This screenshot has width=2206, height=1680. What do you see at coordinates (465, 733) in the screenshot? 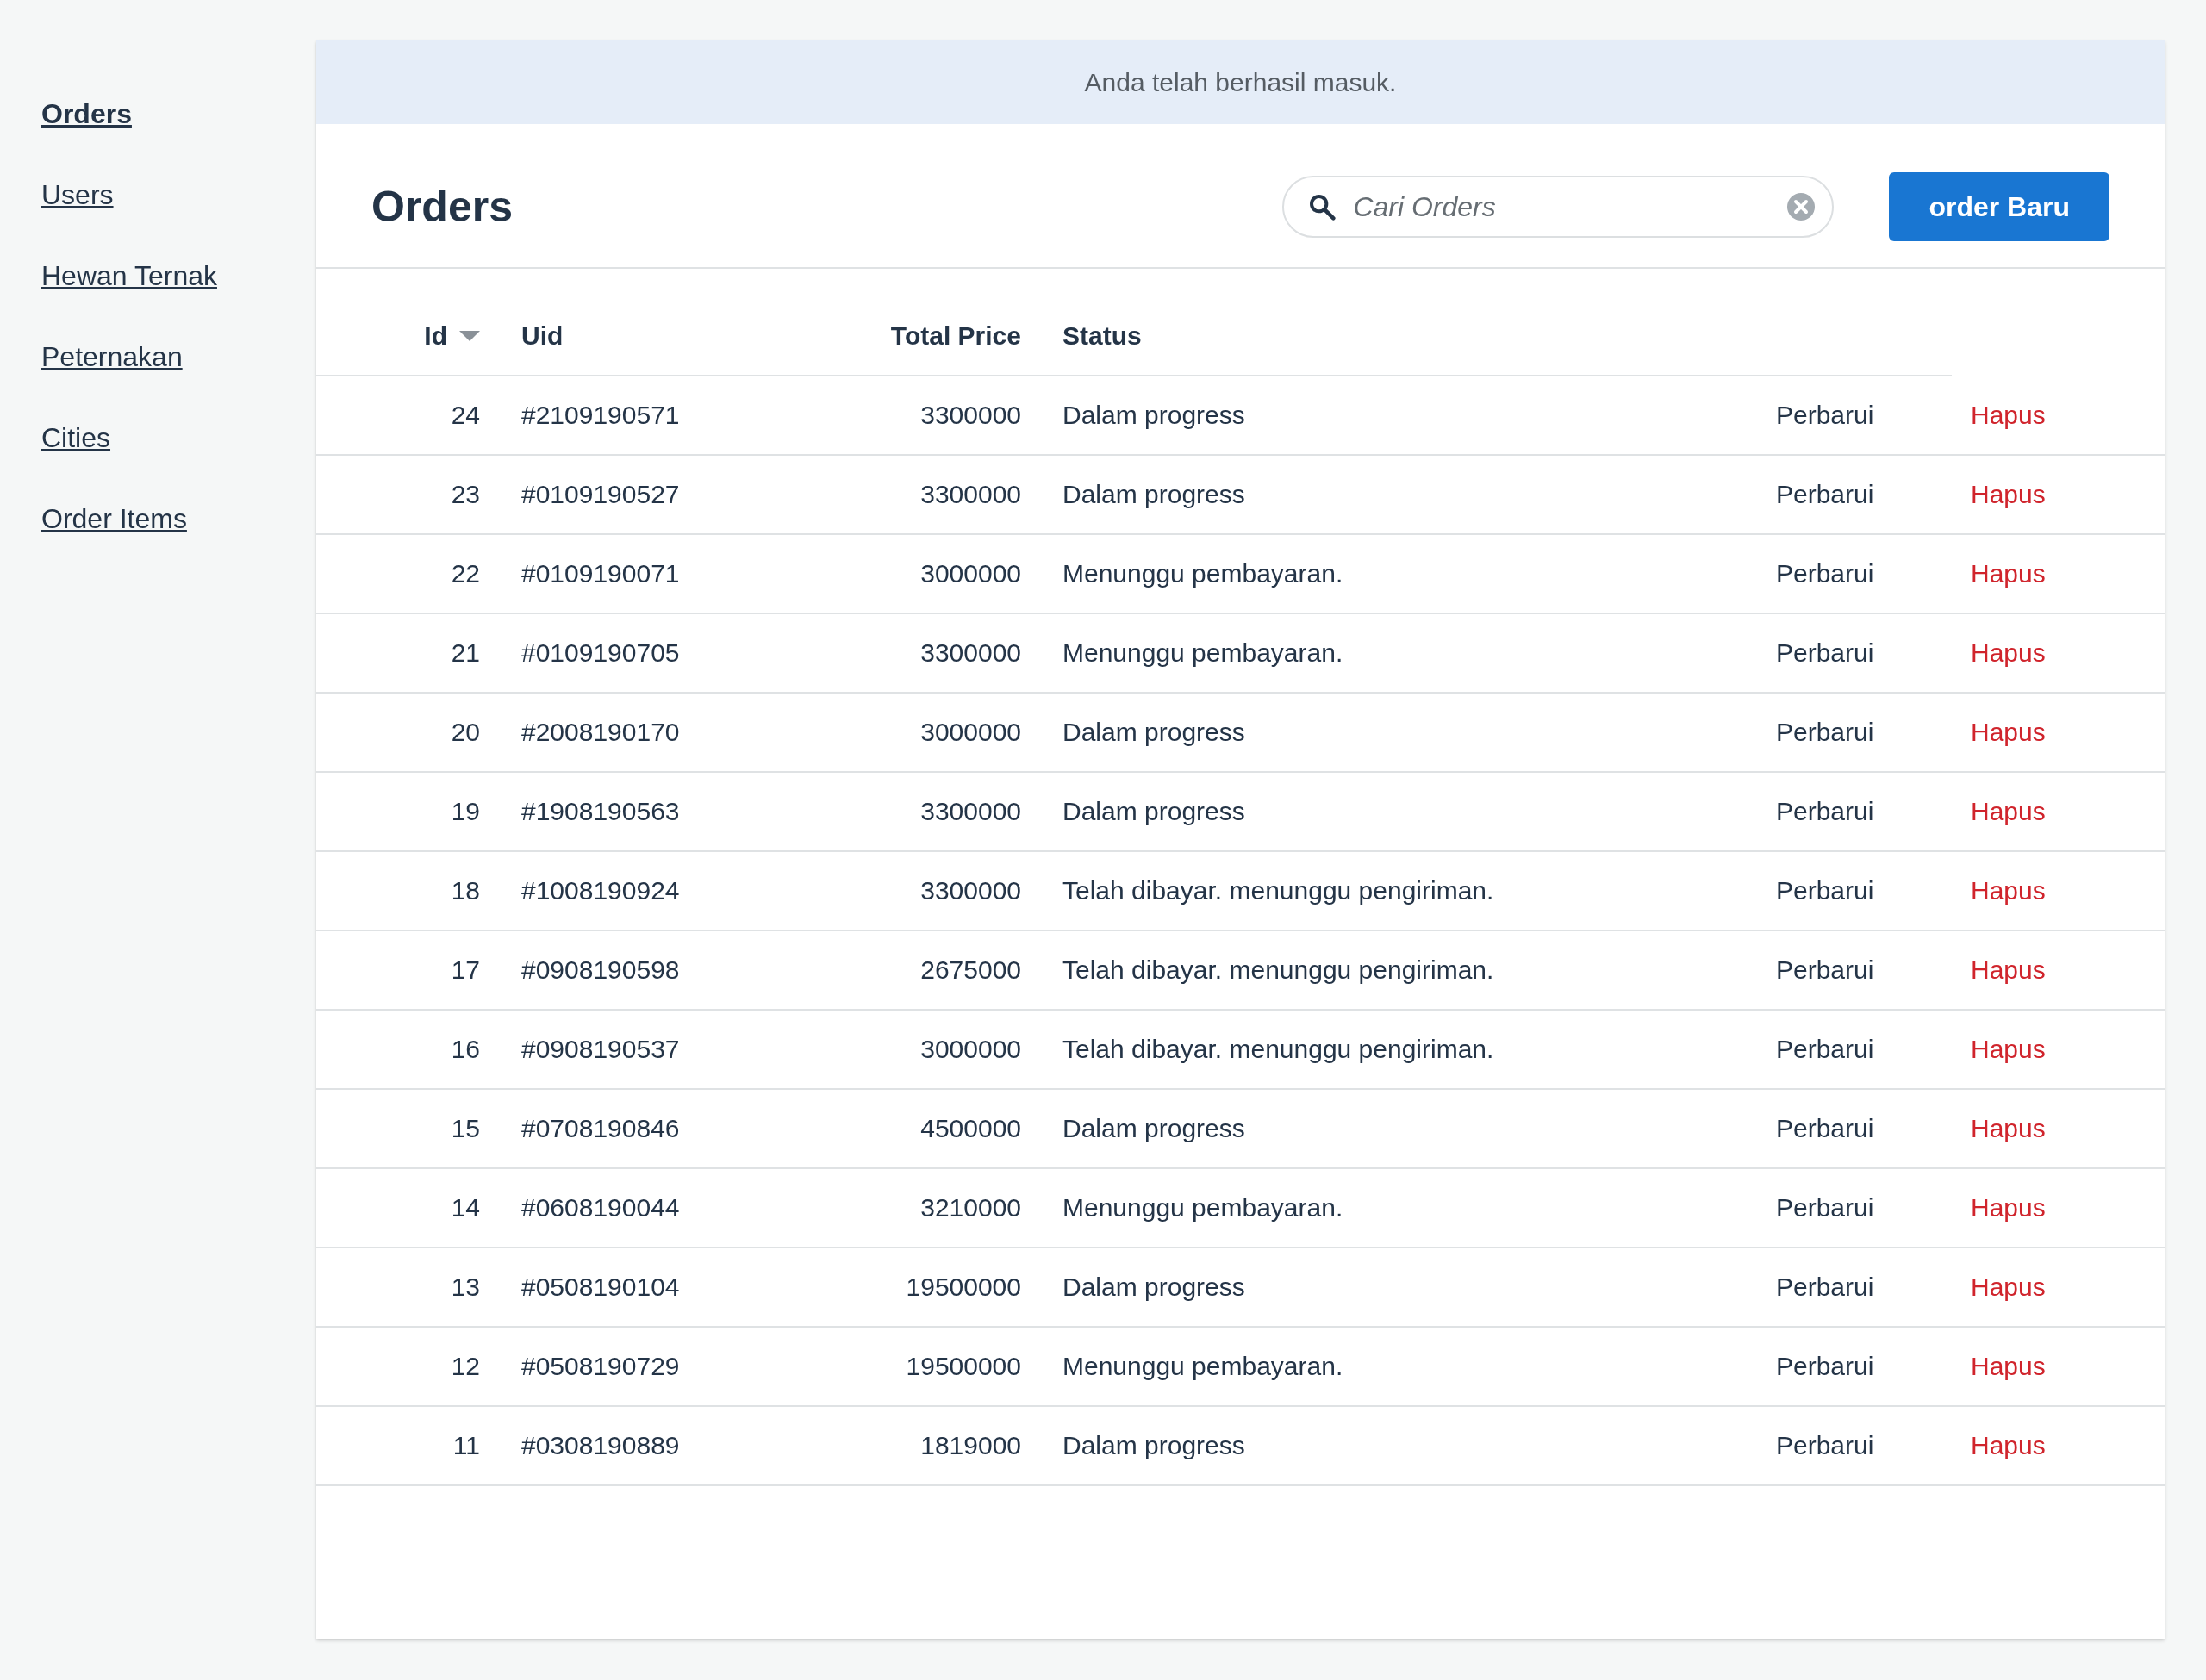
I see `id-cell: 20` at bounding box center [465, 733].